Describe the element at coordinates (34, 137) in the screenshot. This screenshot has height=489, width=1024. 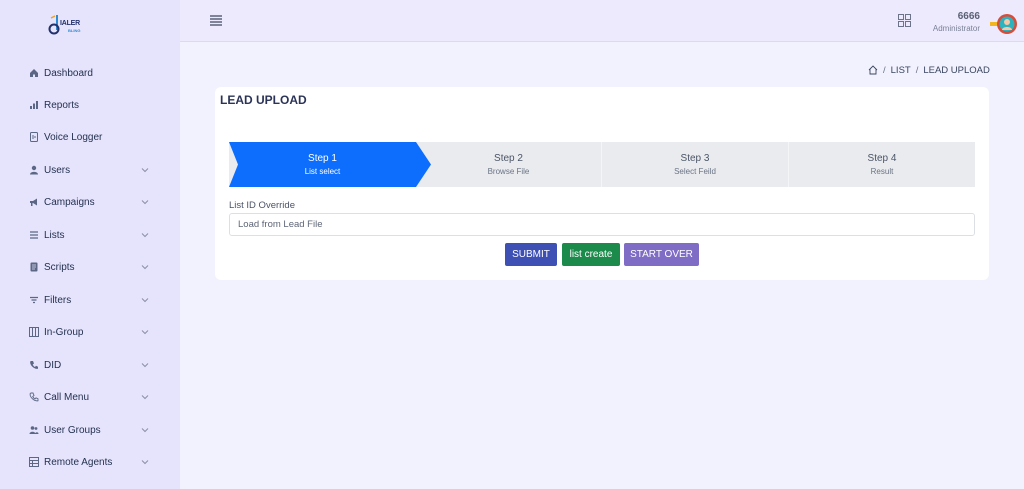
I see `document-audio-icon` at that location.